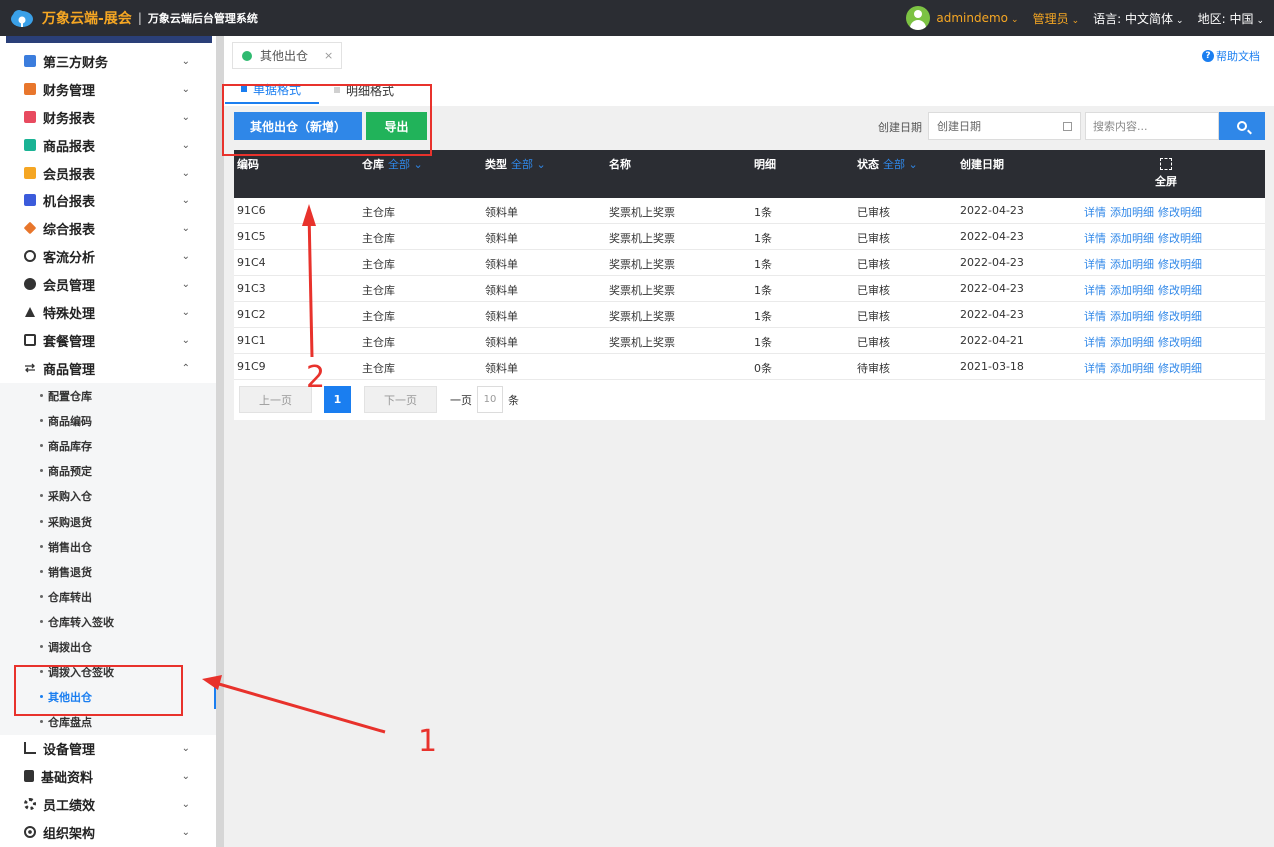  I want to click on annotation-arrows, so click(294, 469).